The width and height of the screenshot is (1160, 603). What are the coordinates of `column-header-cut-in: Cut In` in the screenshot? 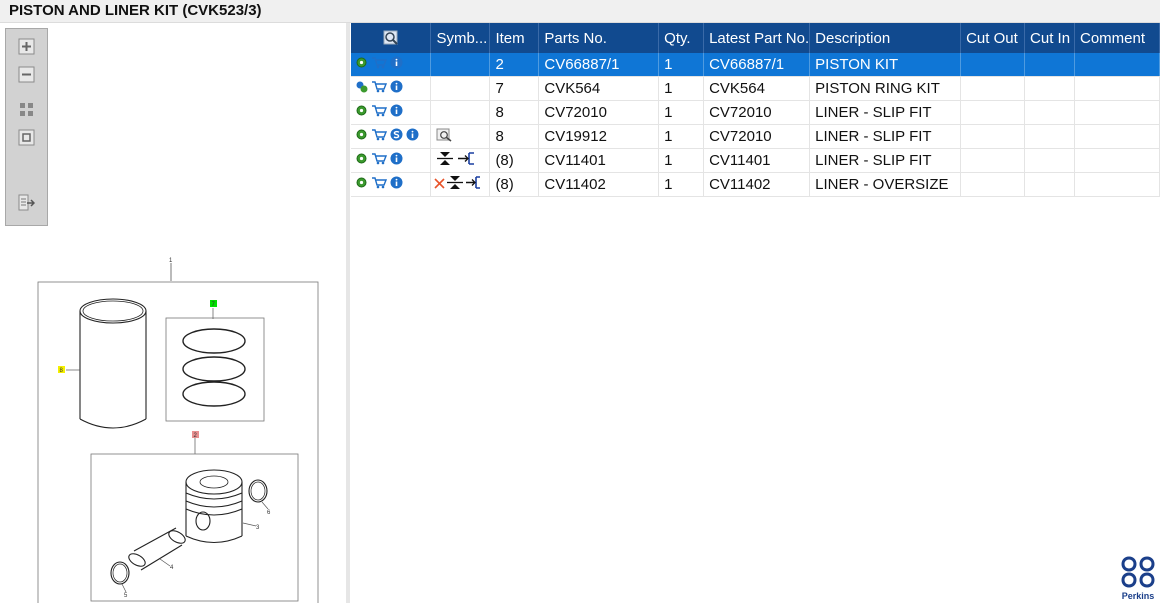 It's located at (1049, 38).